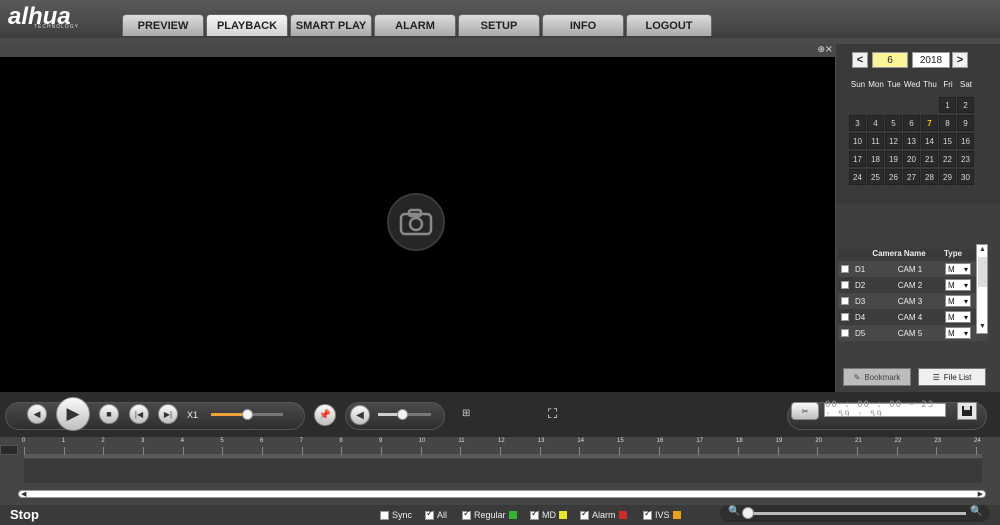  Describe the element at coordinates (982, 327) in the screenshot. I see `scroll-down-icon: ▼` at that location.